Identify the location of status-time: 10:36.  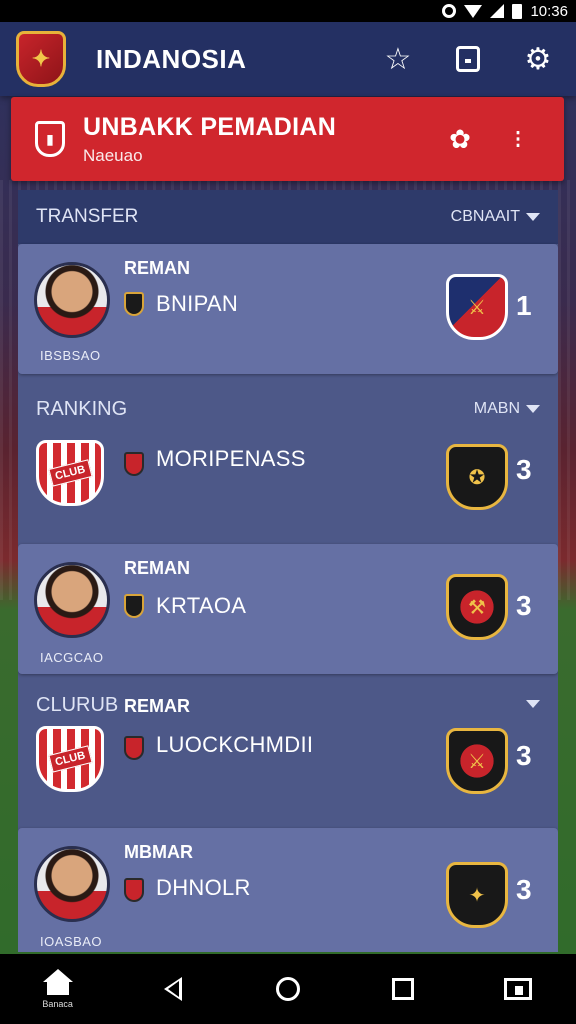
(549, 11).